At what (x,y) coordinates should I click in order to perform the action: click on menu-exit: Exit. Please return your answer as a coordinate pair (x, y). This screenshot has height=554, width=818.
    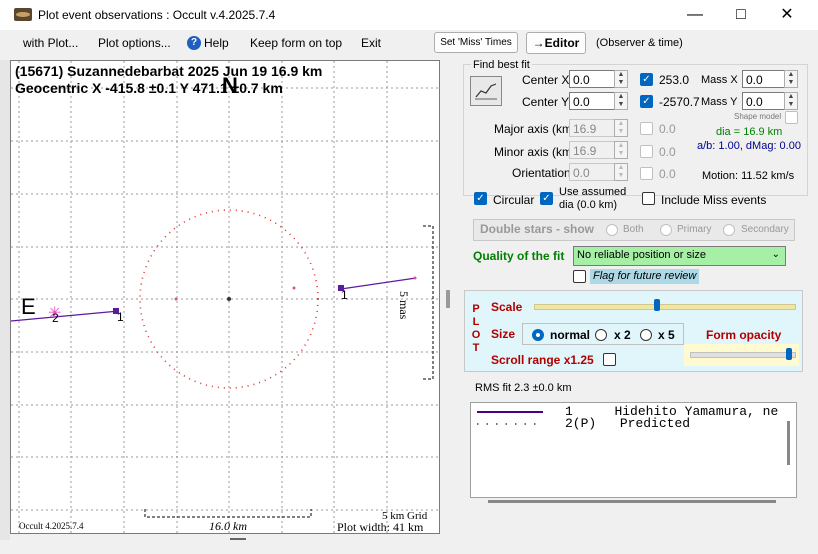
    Looking at the image, I should click on (371, 43).